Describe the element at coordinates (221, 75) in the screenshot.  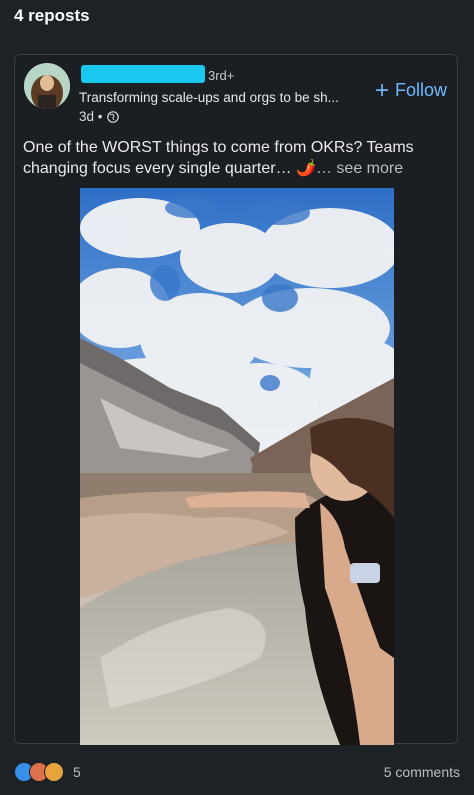
I see `connection-degree: 3rd+` at that location.